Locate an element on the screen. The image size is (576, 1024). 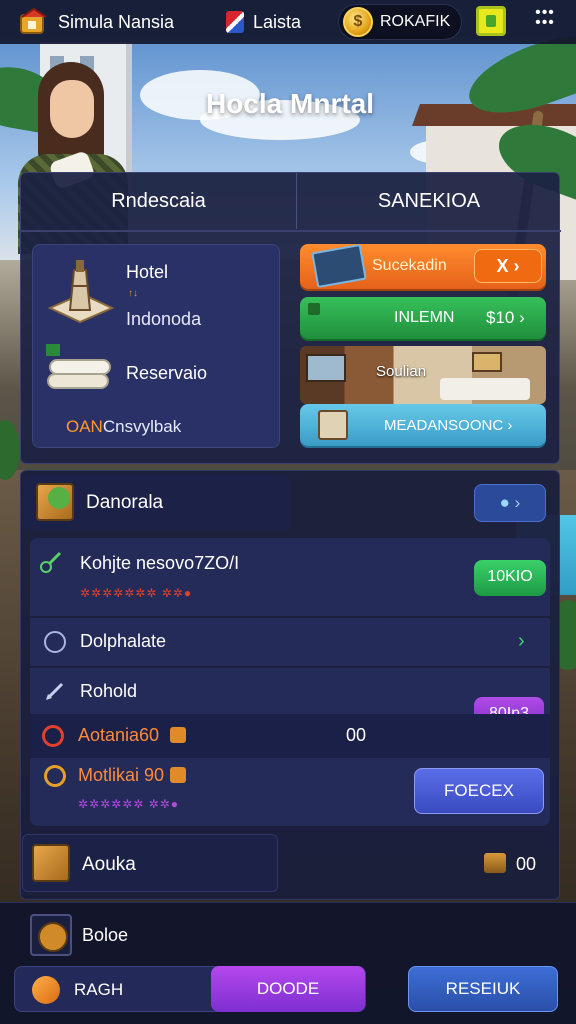
flag-icon is located at coordinates (235, 22).